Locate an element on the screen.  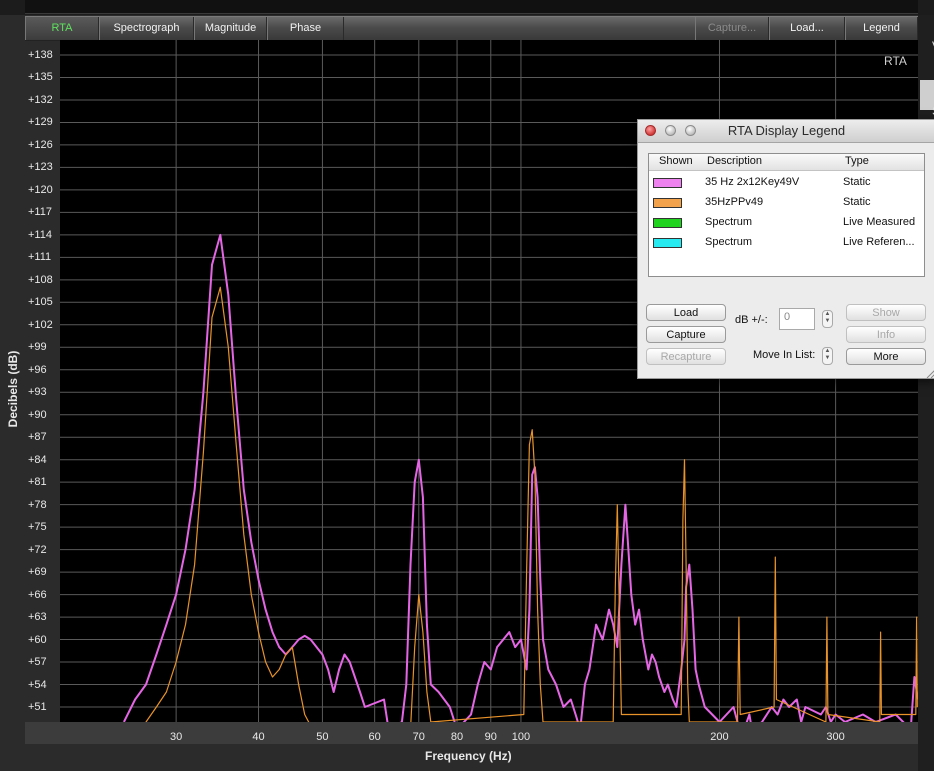
tab-spectrograph: Spectrograph is located at coordinates (146, 28).